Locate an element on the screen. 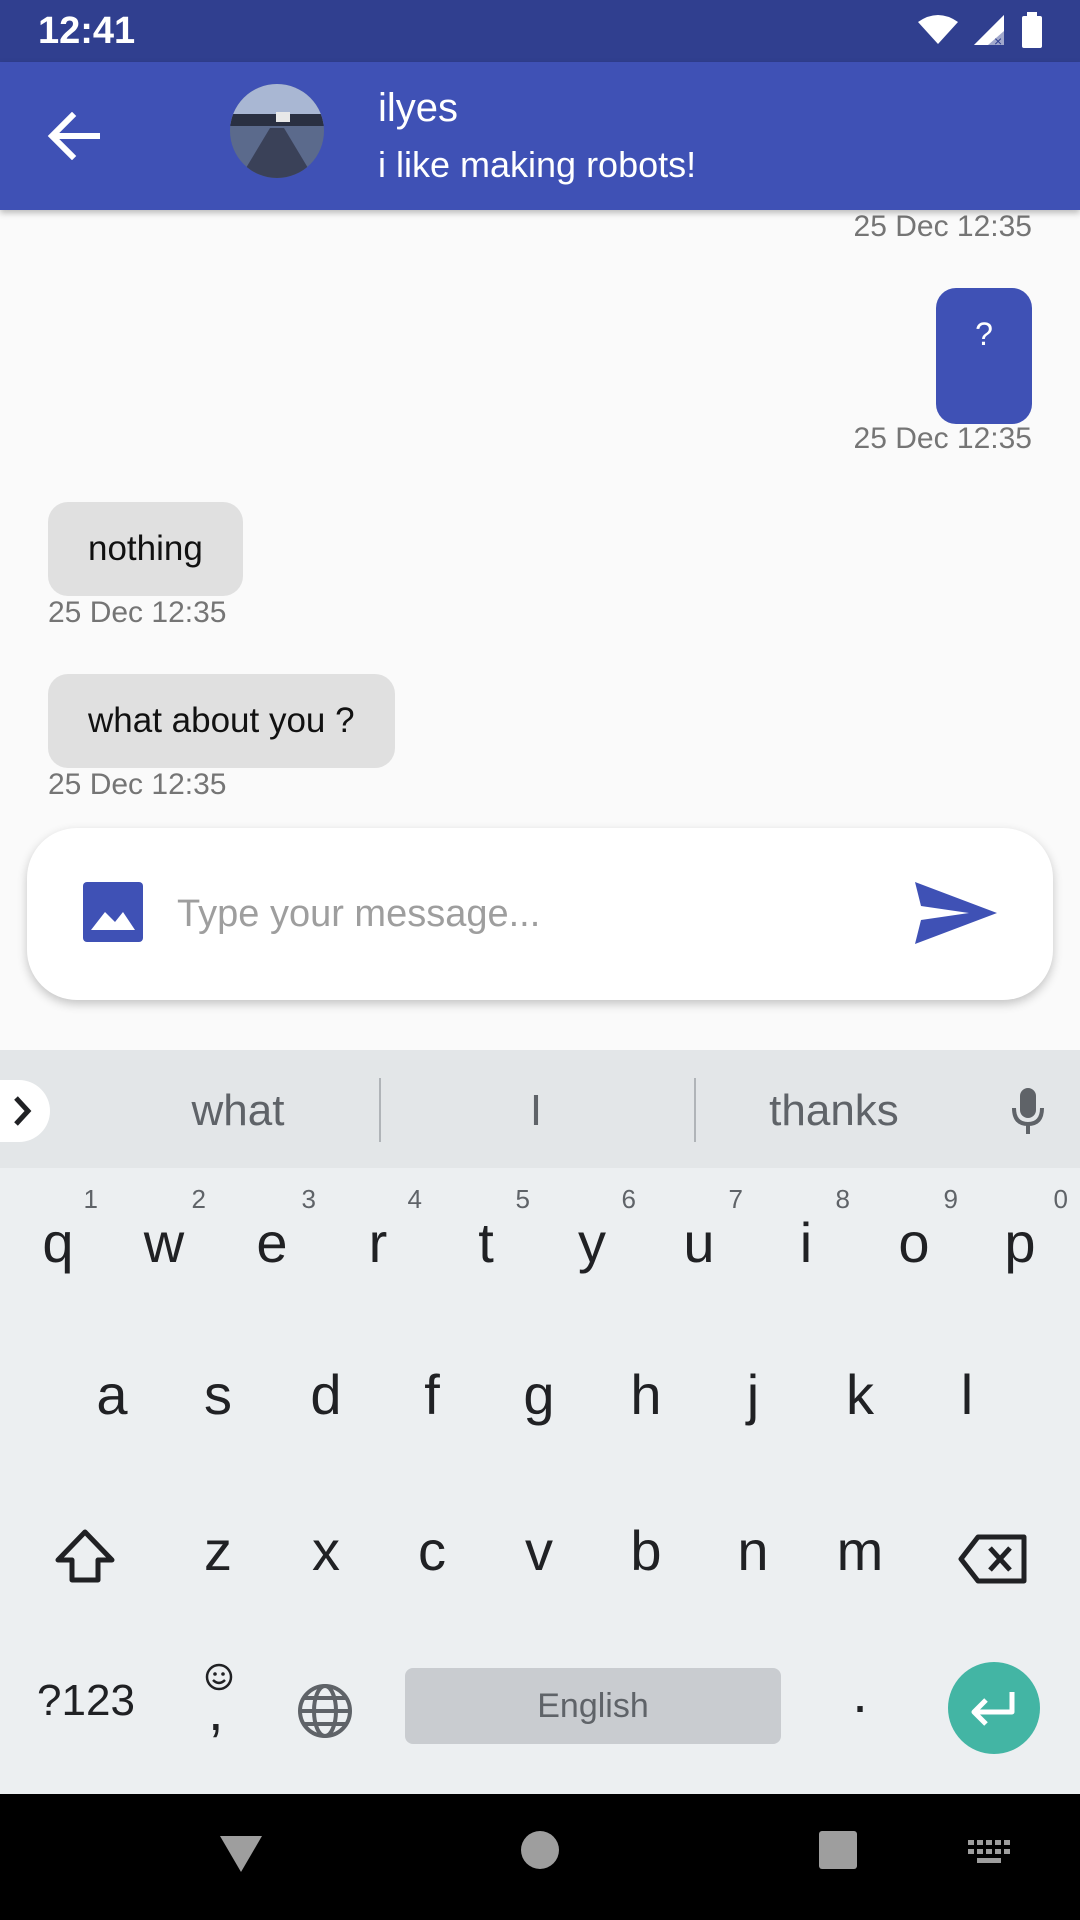 This screenshot has height=1920, width=1080. suggestion-word: thanks is located at coordinates (834, 1111).